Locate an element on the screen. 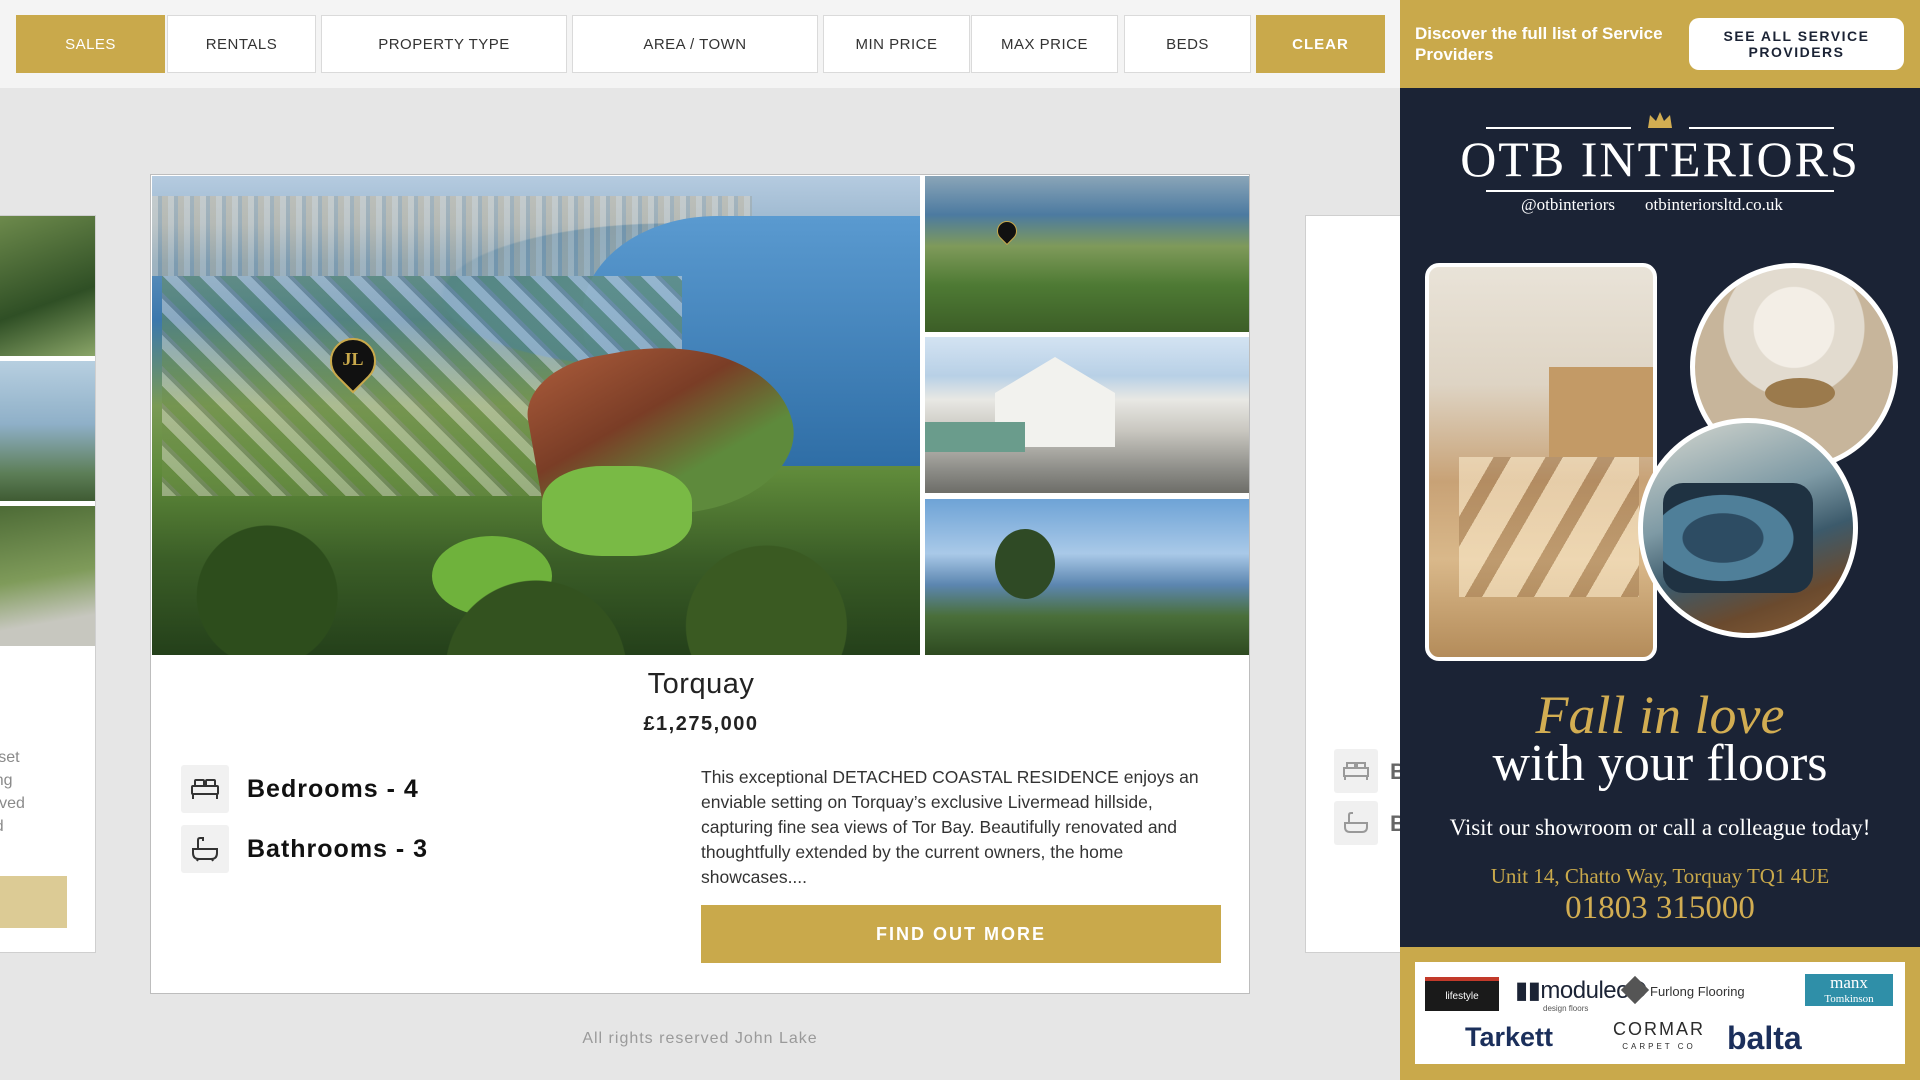 The image size is (1920, 1080). property-price: £1,275,000 is located at coordinates (701, 724).